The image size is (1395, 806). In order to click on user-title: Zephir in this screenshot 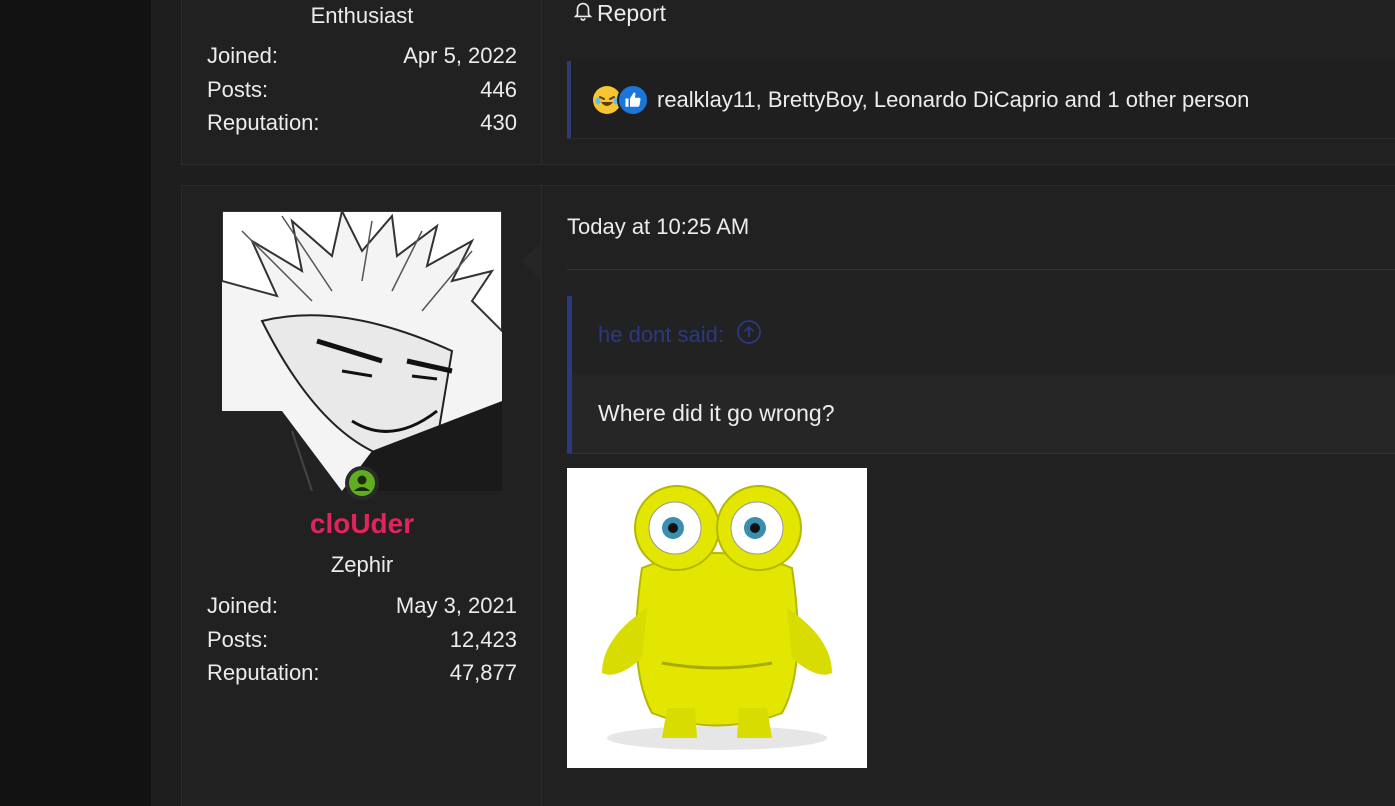, I will do `click(362, 564)`.